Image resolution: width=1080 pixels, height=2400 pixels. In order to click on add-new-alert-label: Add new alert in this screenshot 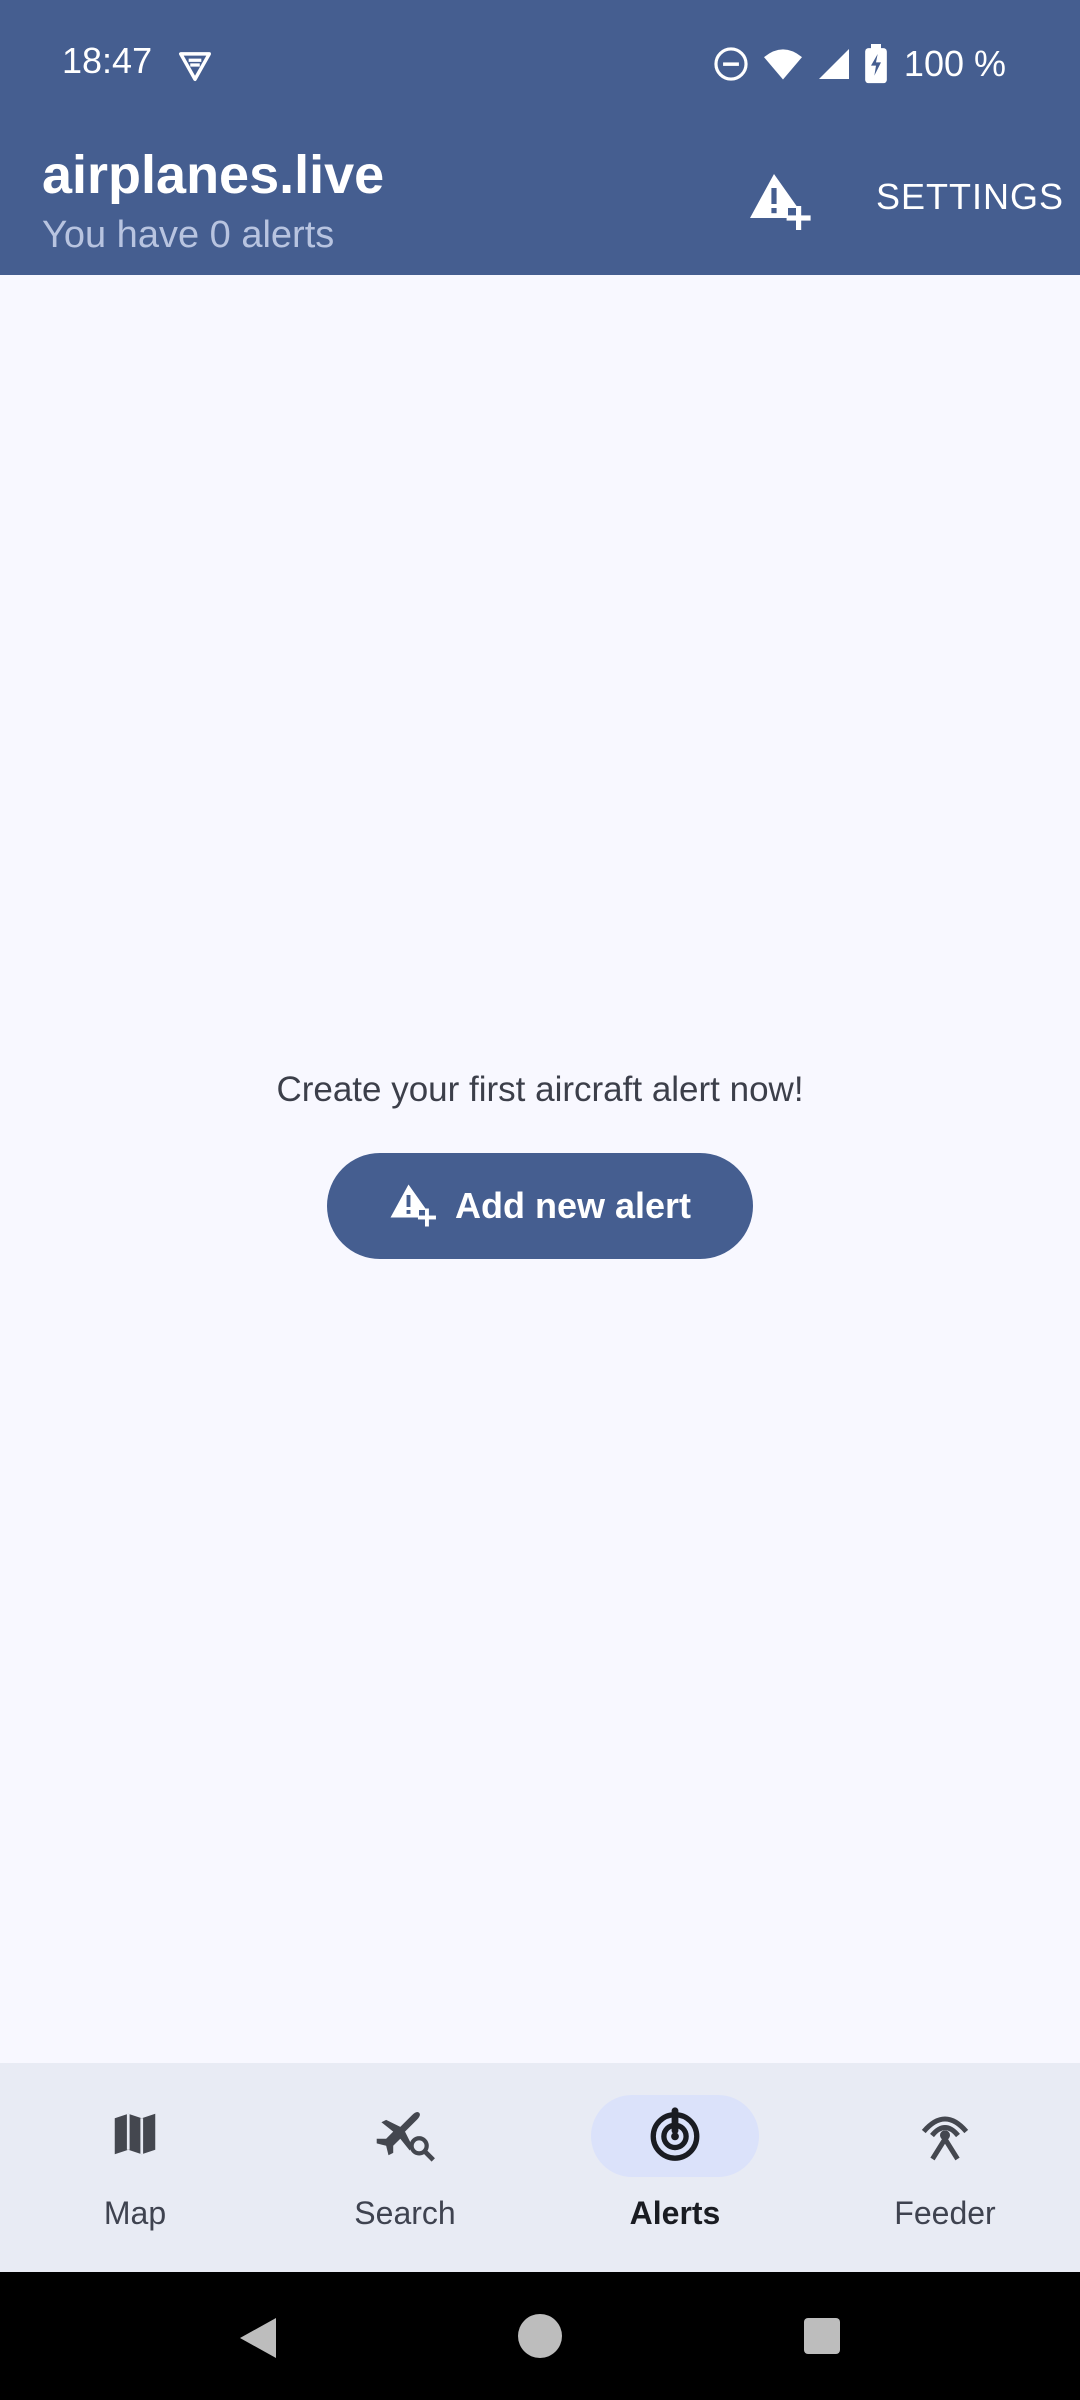, I will do `click(573, 1205)`.